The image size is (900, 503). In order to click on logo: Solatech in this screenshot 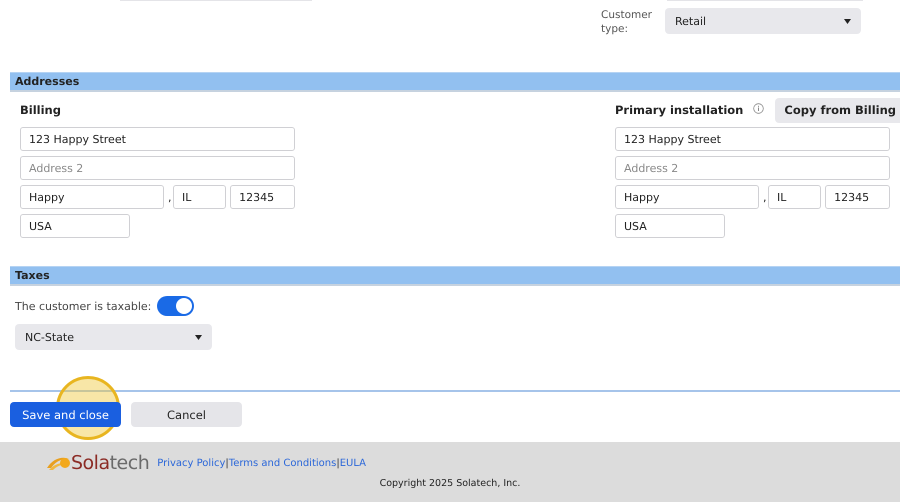, I will do `click(97, 463)`.